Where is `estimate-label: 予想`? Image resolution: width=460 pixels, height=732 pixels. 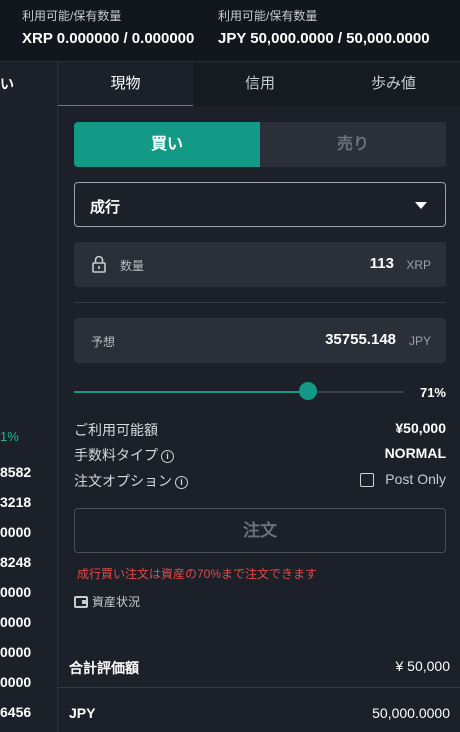
estimate-label: 予想 is located at coordinates (103, 342).